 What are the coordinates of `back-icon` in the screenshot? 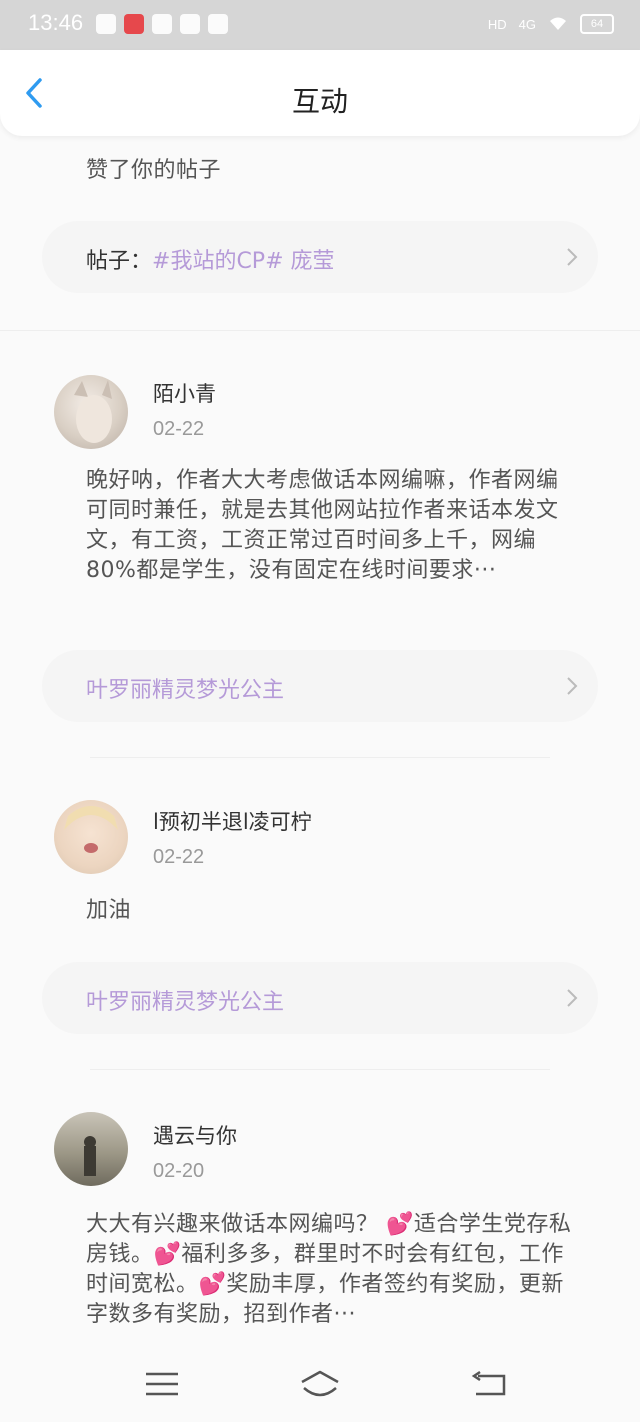 It's located at (490, 1384).